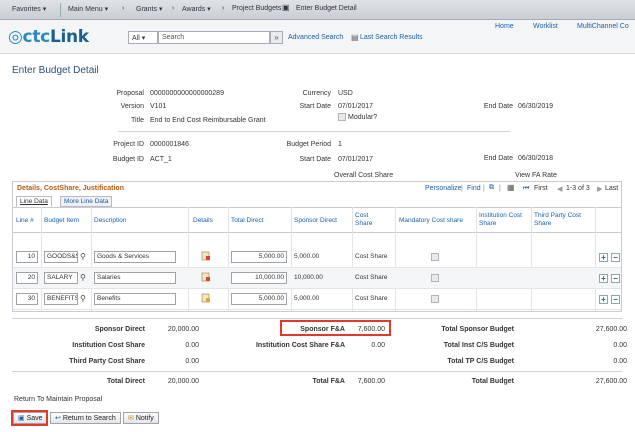 The height and width of the screenshot is (432, 635). What do you see at coordinates (340, 144) in the screenshot?
I see `budget-period-value: 1` at bounding box center [340, 144].